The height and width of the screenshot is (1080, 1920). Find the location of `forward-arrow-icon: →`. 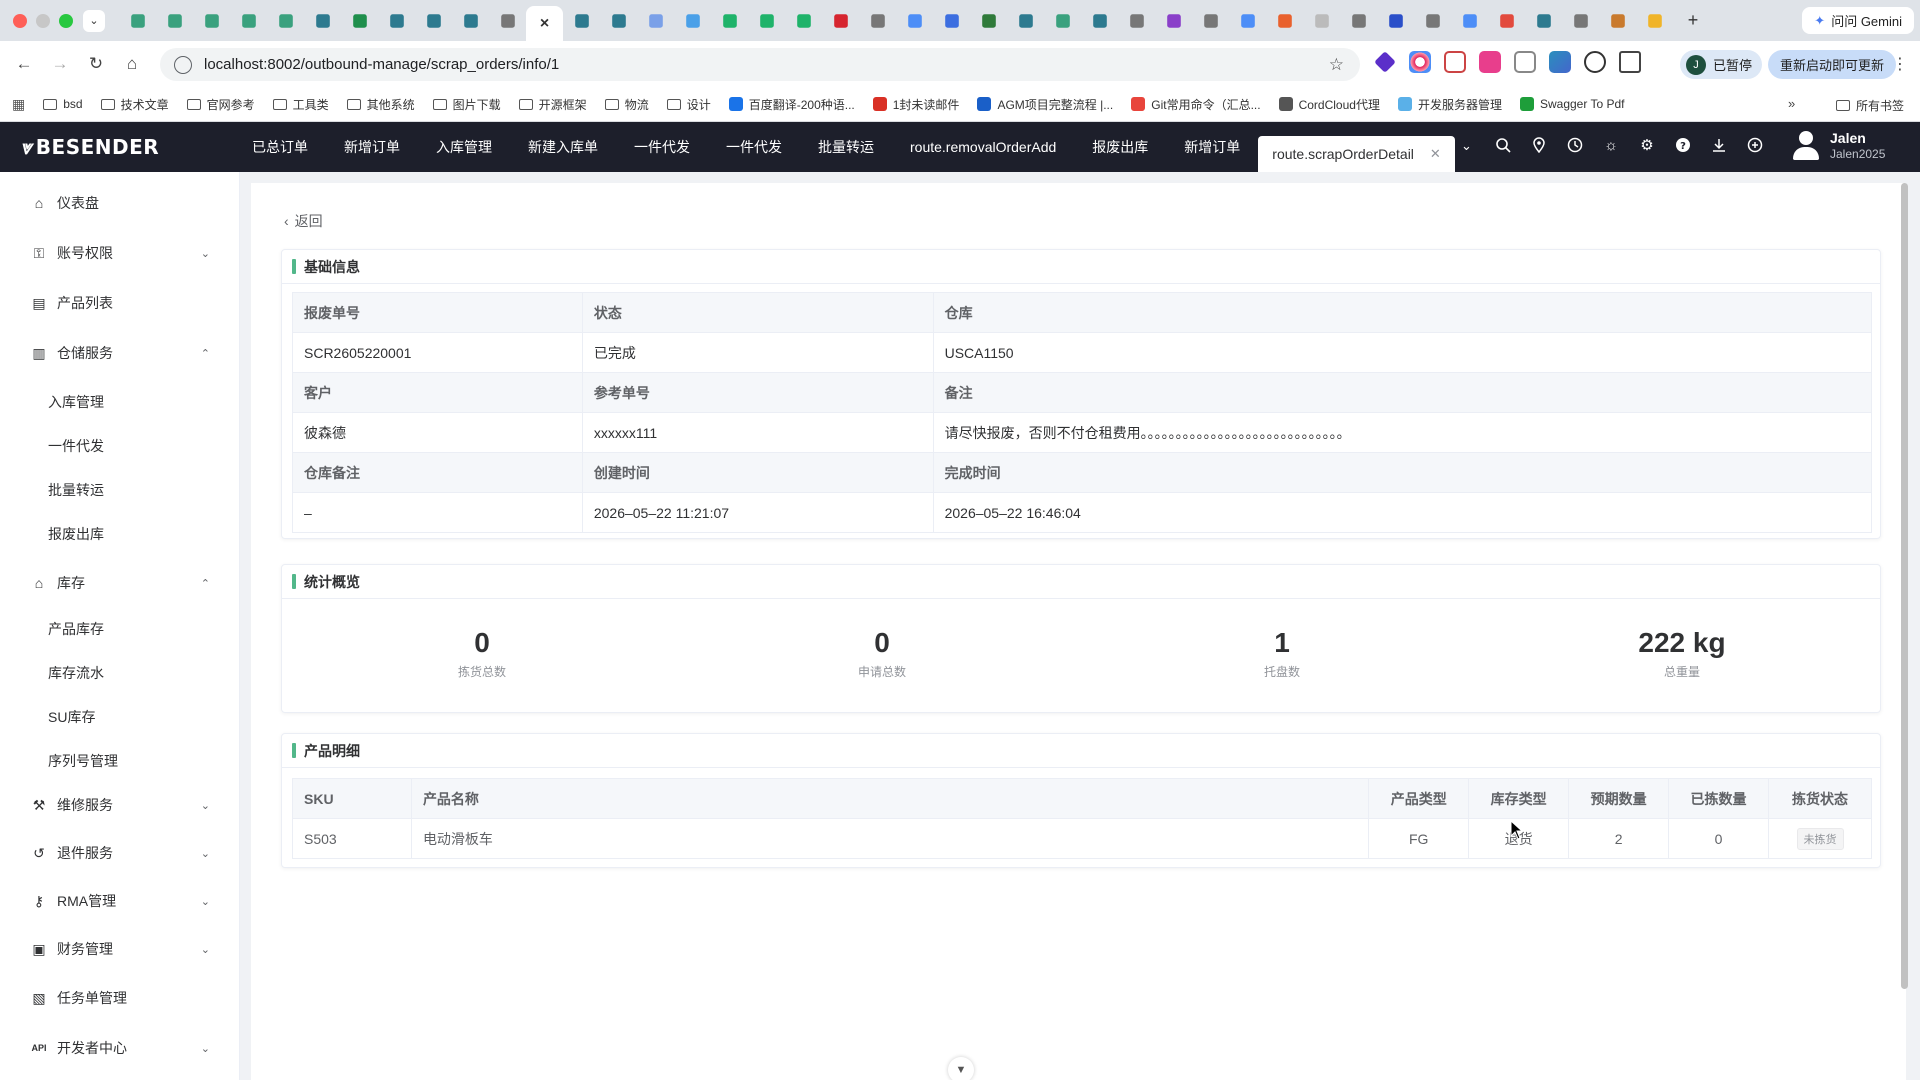

forward-arrow-icon: → is located at coordinates (60, 64).